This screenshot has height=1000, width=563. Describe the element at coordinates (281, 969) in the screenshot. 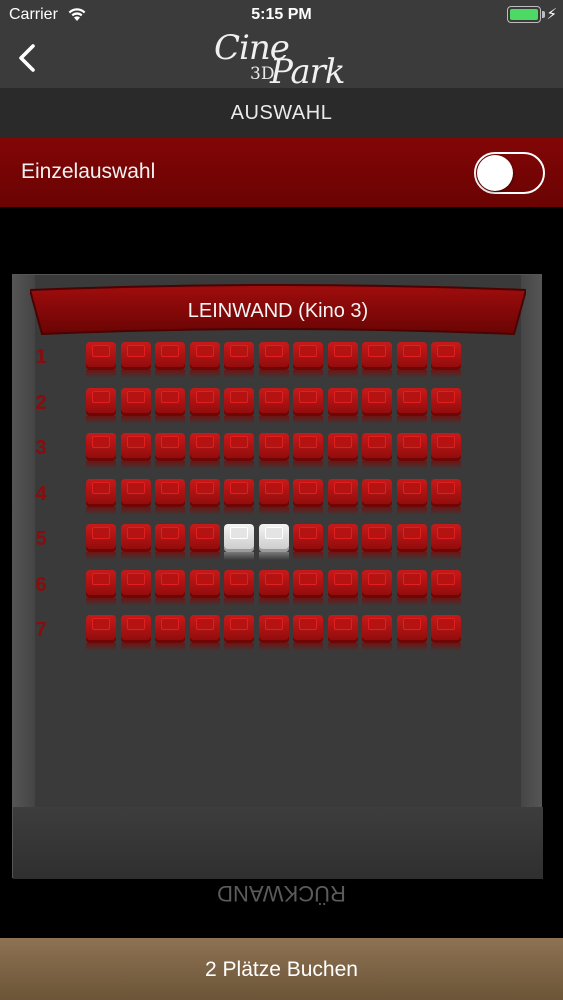

I see `book-button: 2 Plätze Buchen` at that location.